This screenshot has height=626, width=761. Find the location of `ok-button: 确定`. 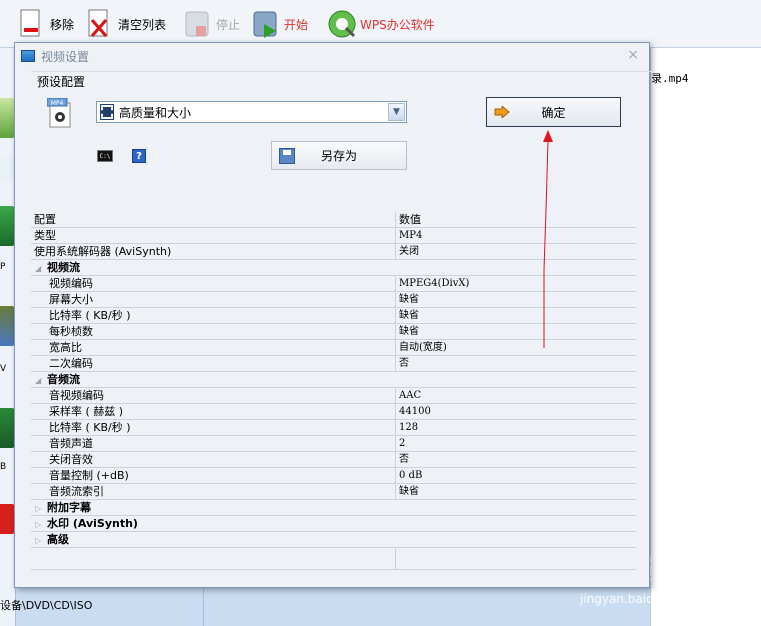

ok-button: 确定 is located at coordinates (553, 112).